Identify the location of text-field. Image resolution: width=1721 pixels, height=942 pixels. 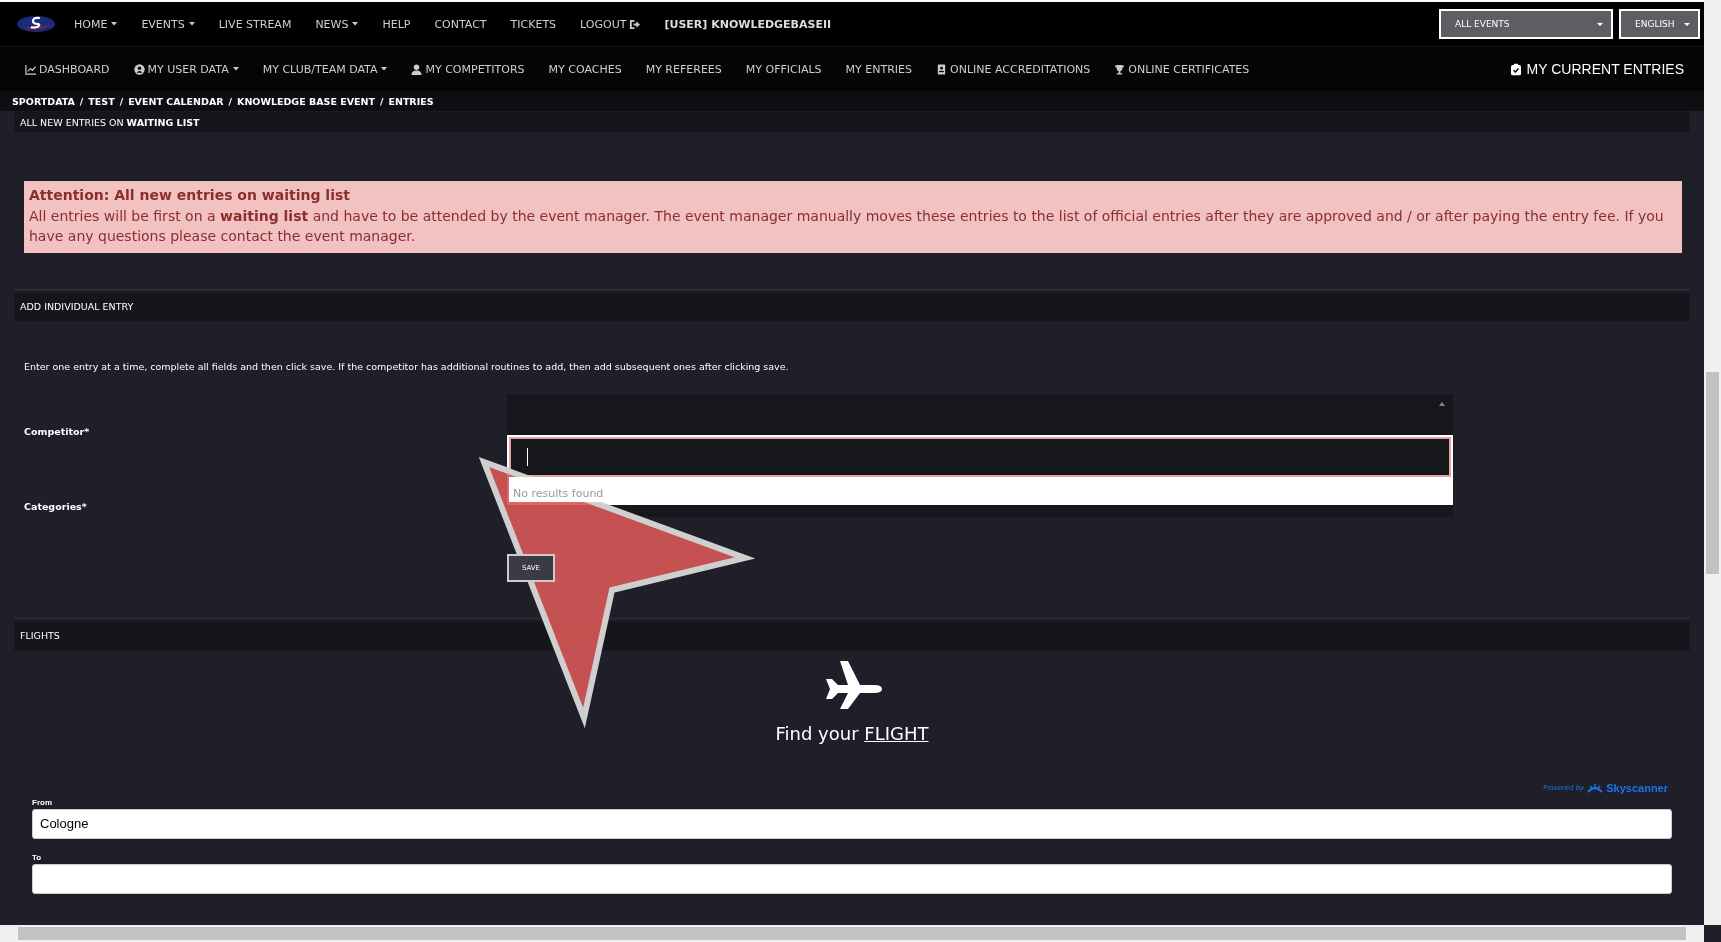
(852, 878).